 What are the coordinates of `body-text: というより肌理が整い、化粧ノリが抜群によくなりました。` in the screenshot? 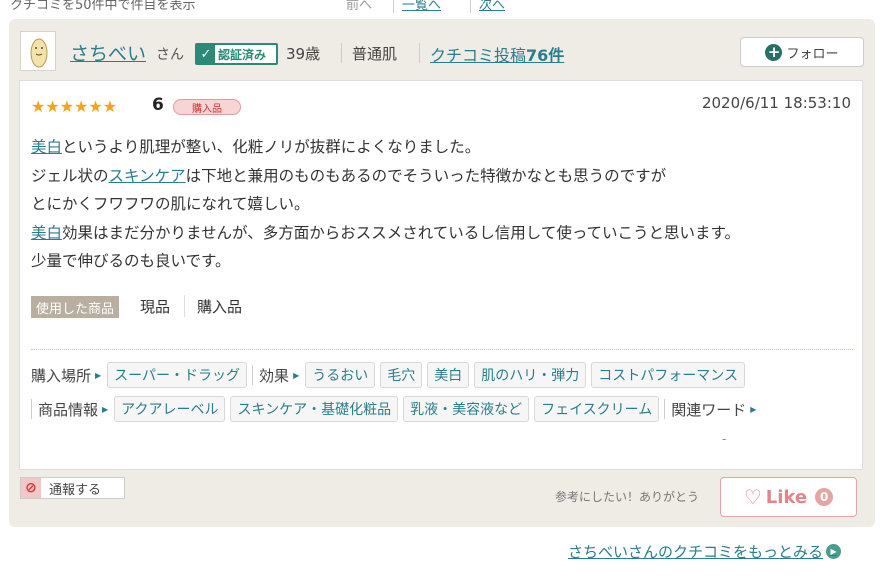 It's located at (271, 147).